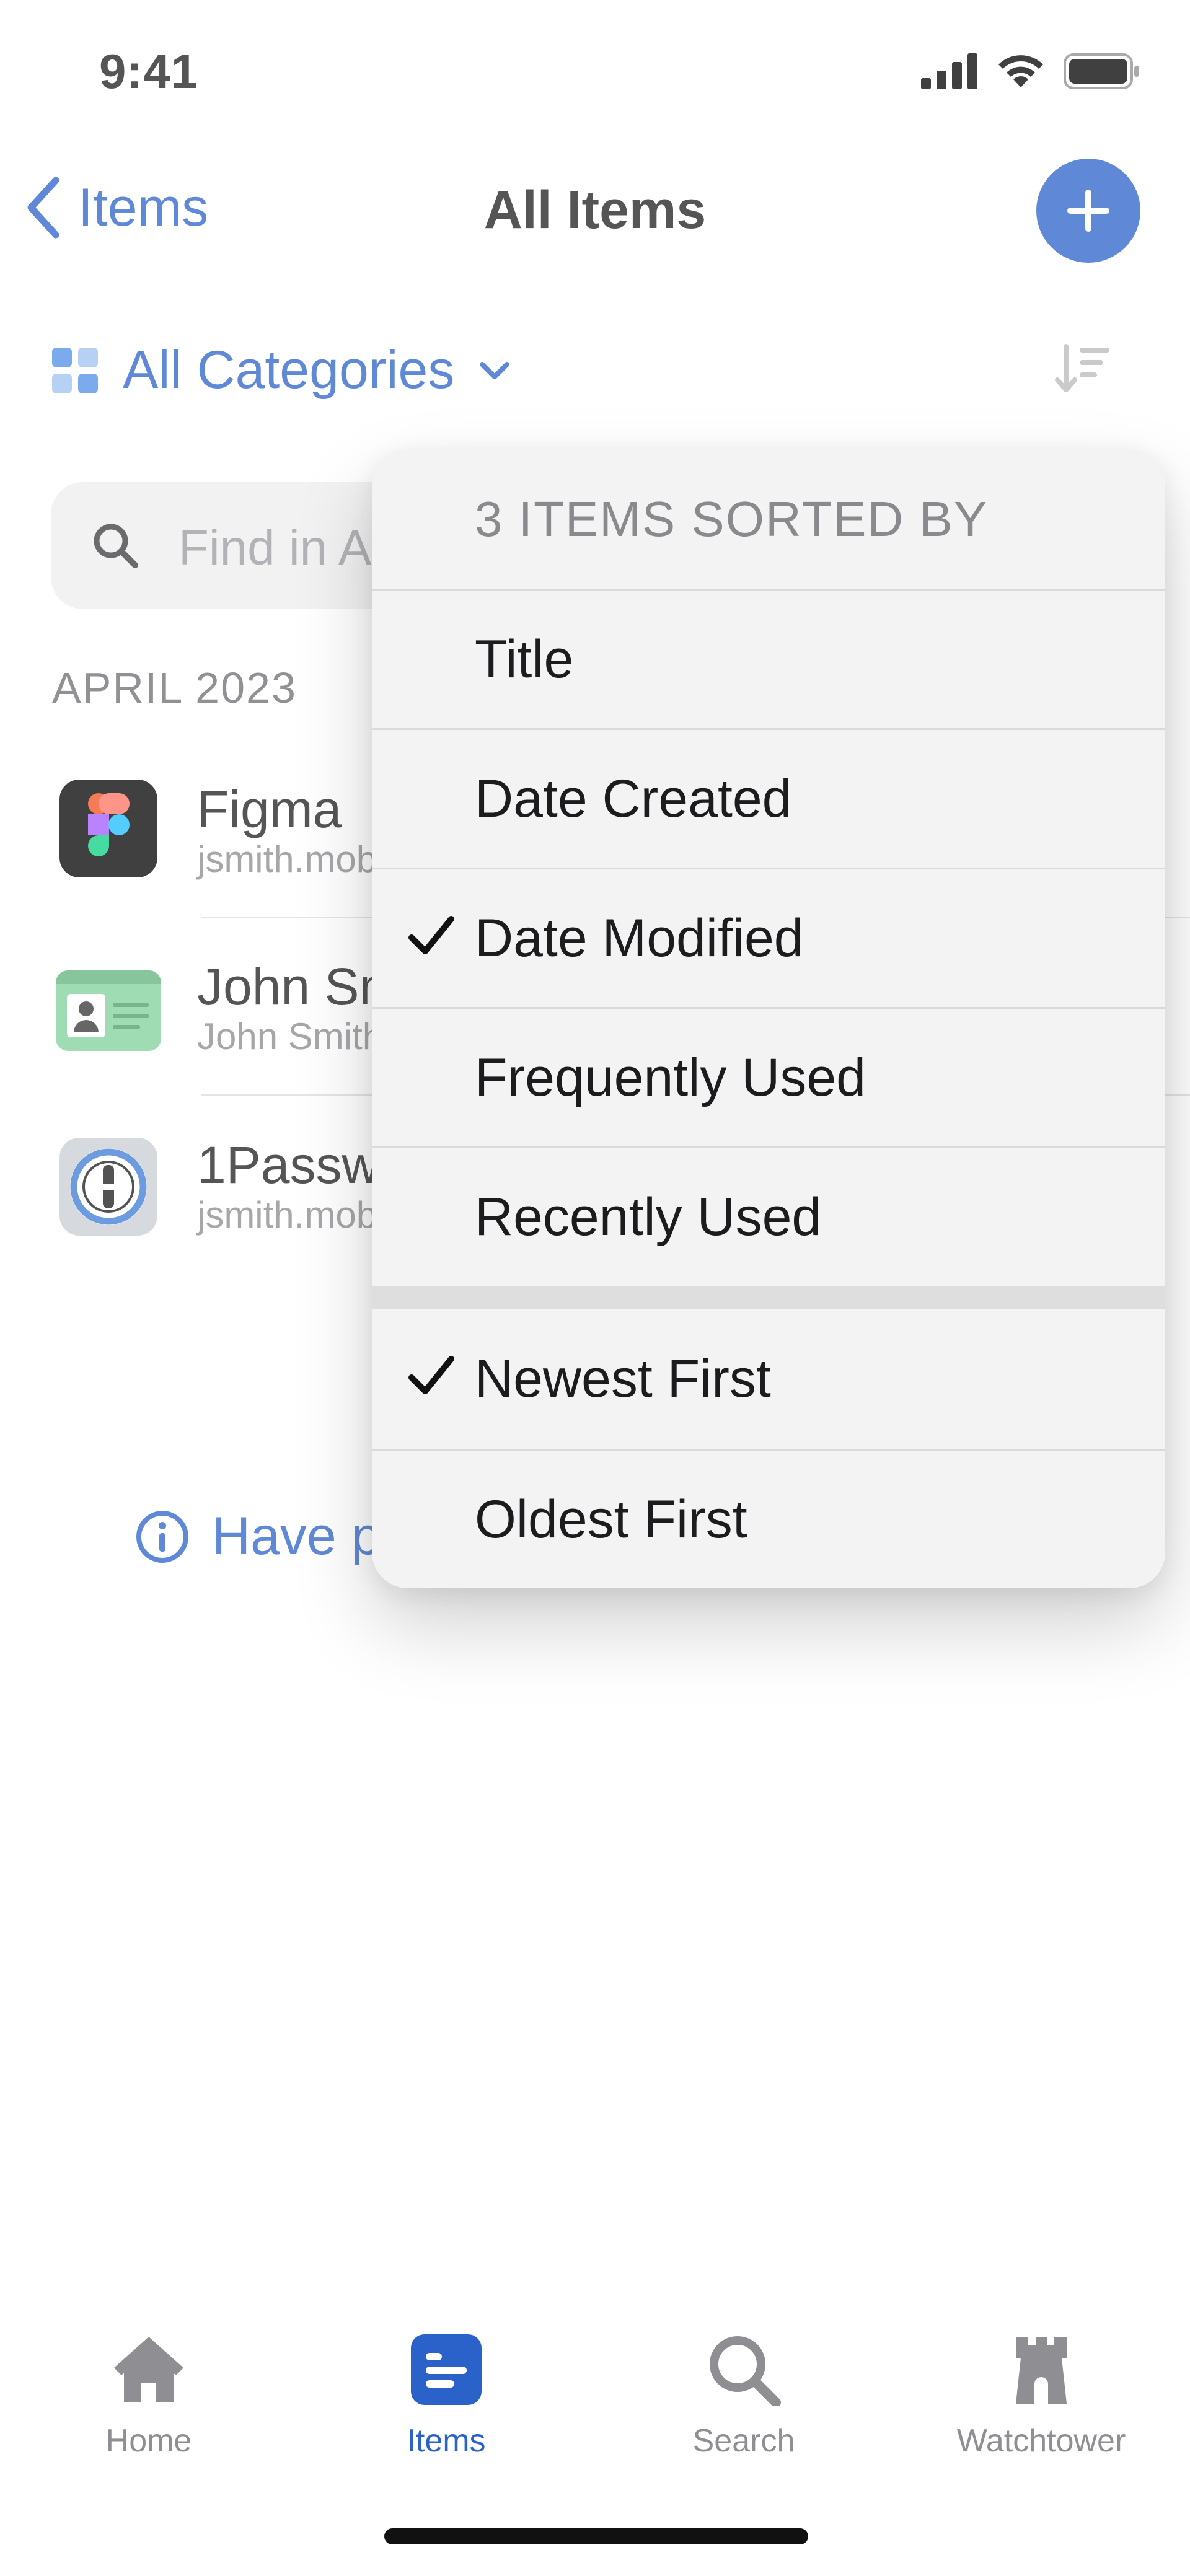  What do you see at coordinates (633, 799) in the screenshot?
I see `sort-option-label: Date Created` at bounding box center [633, 799].